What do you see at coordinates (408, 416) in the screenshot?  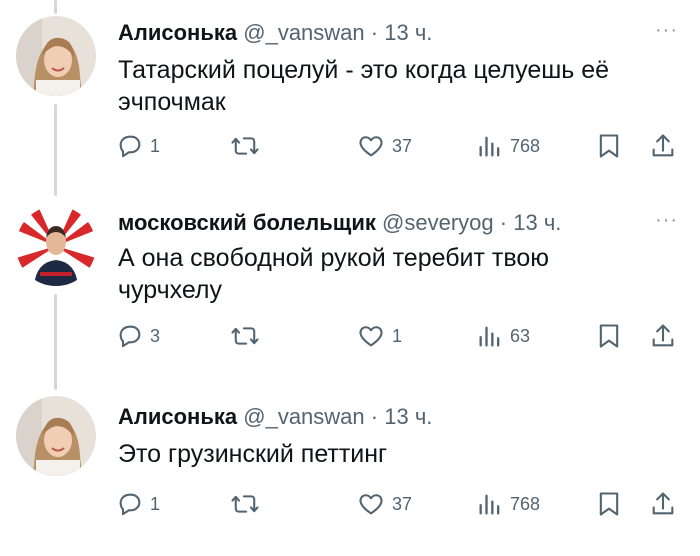 I see `timestamp: 13 ч.` at bounding box center [408, 416].